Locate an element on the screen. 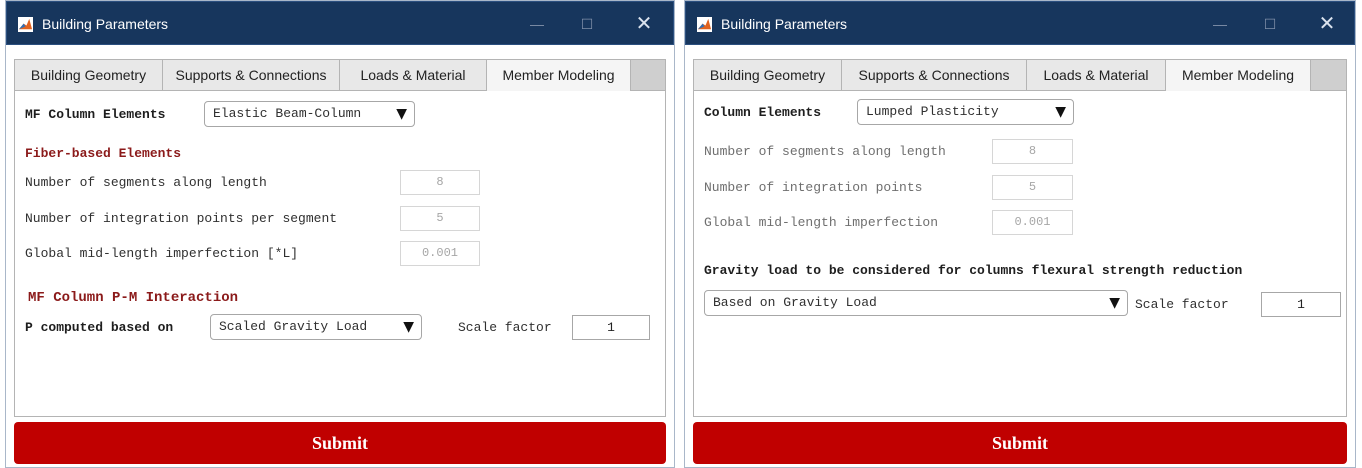 This screenshot has height=468, width=1362. pm-section-title: MF Column P-M Interaction is located at coordinates (133, 298).